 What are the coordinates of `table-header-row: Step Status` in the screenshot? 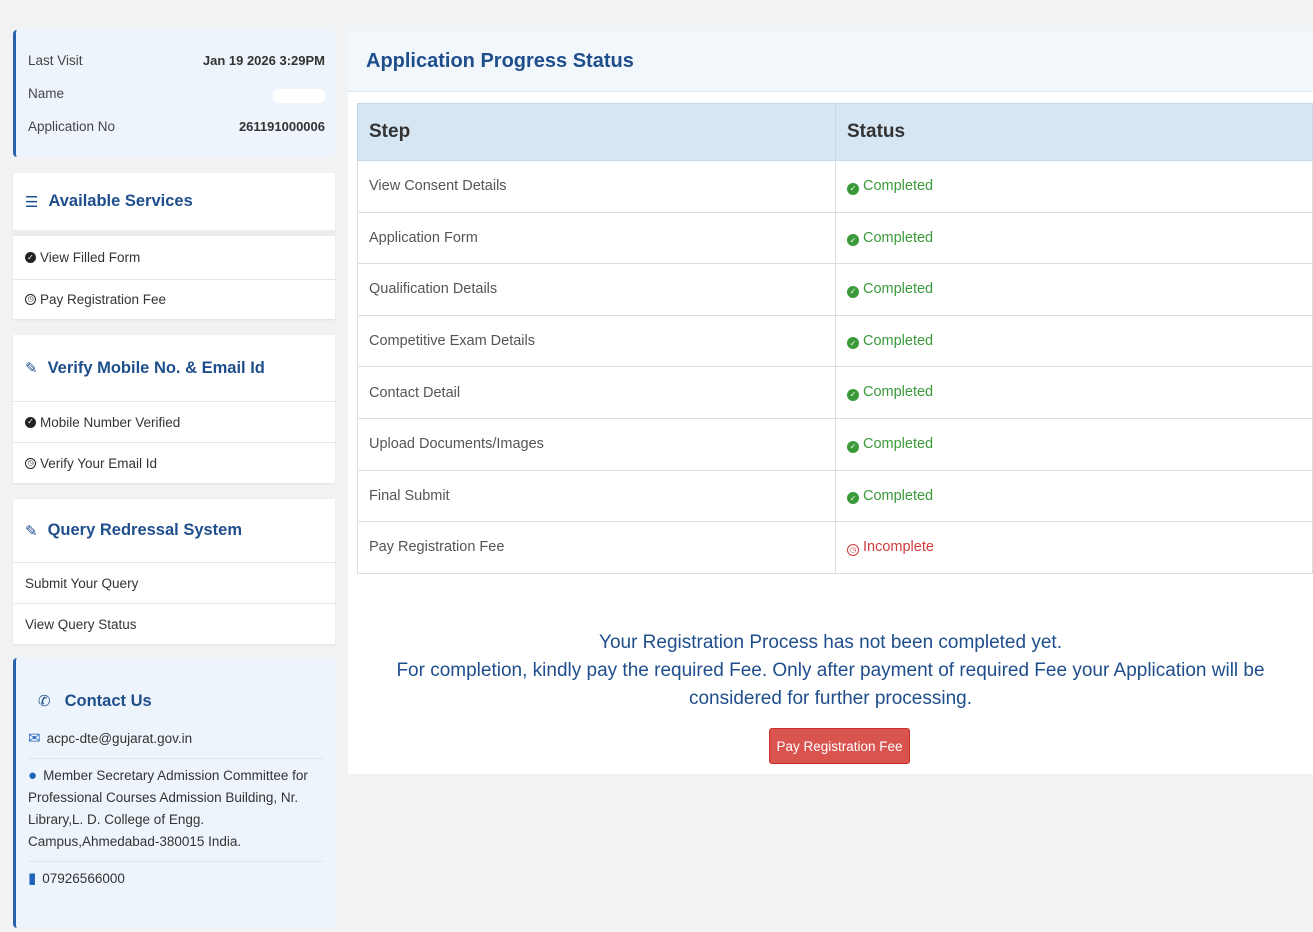 It's located at (835, 132).